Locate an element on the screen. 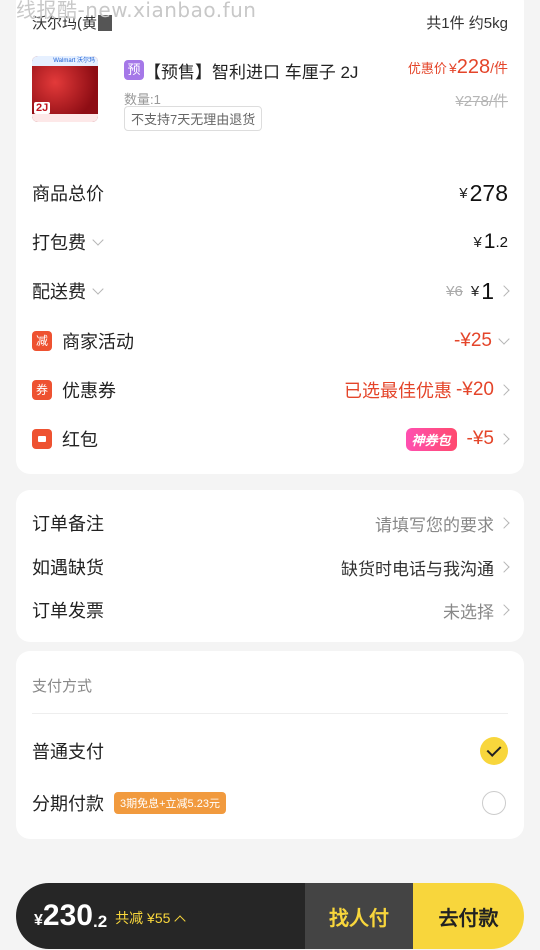 This screenshot has height=950, width=540. fee-row-delivery: 配送费 ¥6 ¥ 1 is located at coordinates (271, 291).